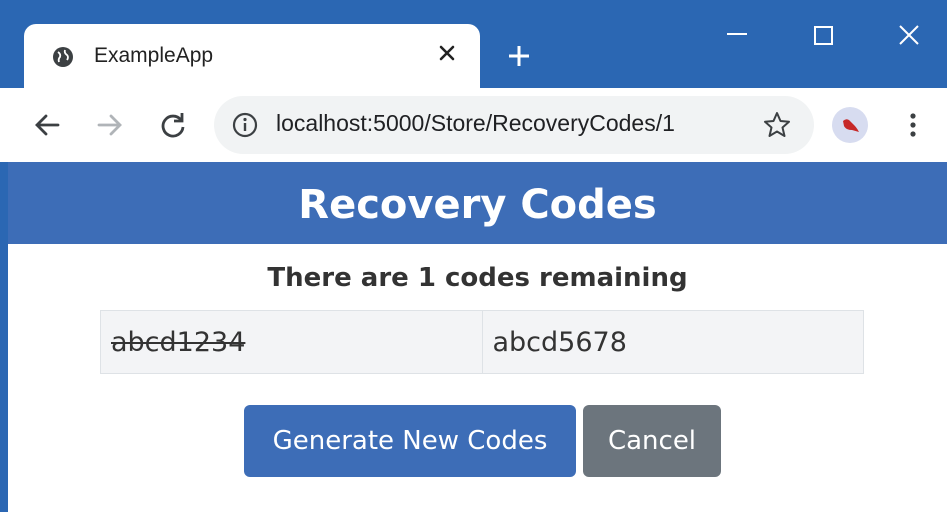 Image resolution: width=947 pixels, height=512 pixels. What do you see at coordinates (178, 342) in the screenshot?
I see `recovery-code-cell: abcd1234` at bounding box center [178, 342].